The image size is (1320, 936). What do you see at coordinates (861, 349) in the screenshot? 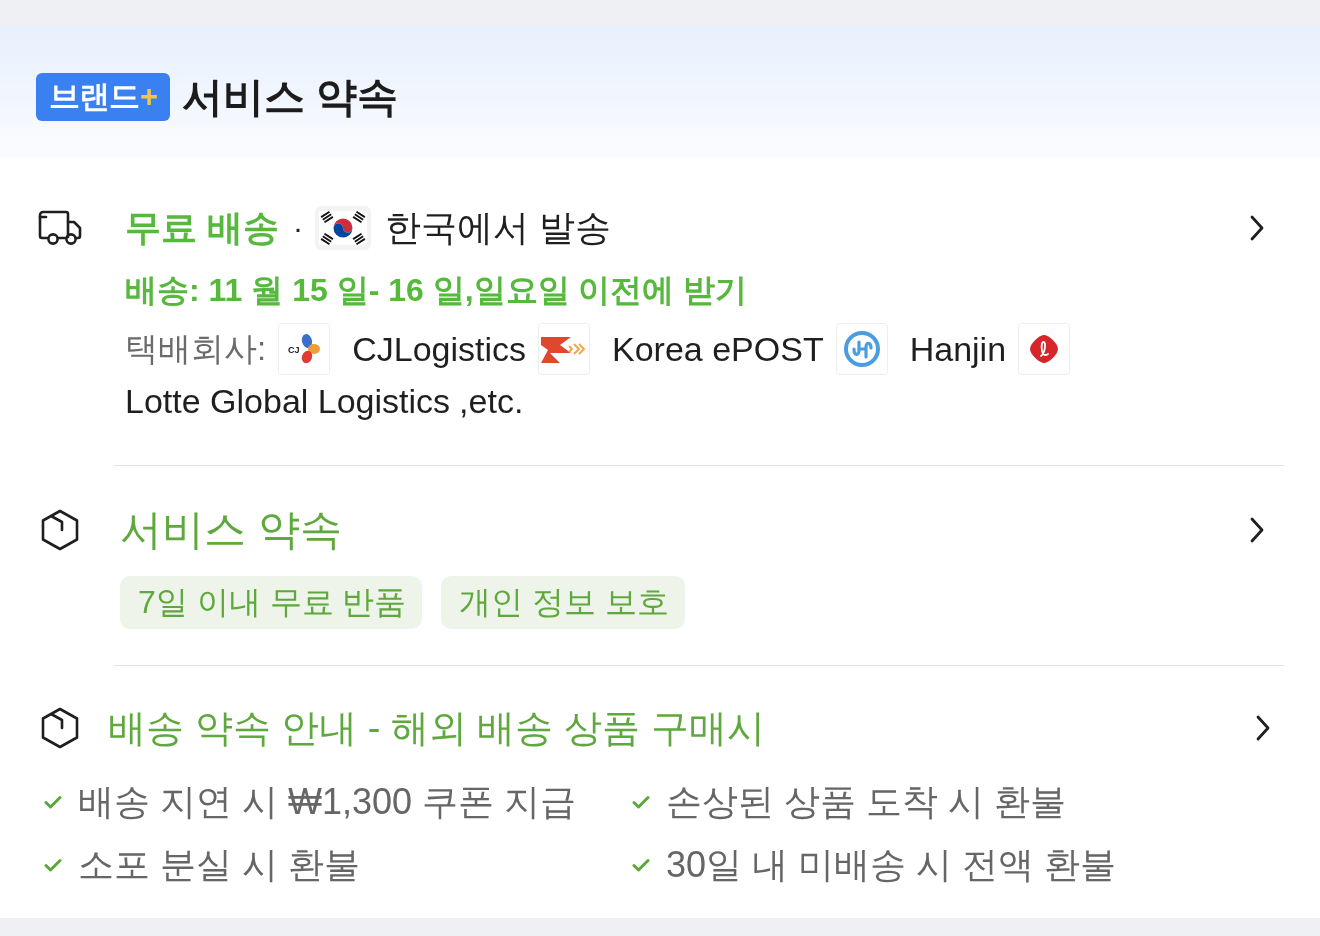
I see `ring-logo-icon` at bounding box center [861, 349].